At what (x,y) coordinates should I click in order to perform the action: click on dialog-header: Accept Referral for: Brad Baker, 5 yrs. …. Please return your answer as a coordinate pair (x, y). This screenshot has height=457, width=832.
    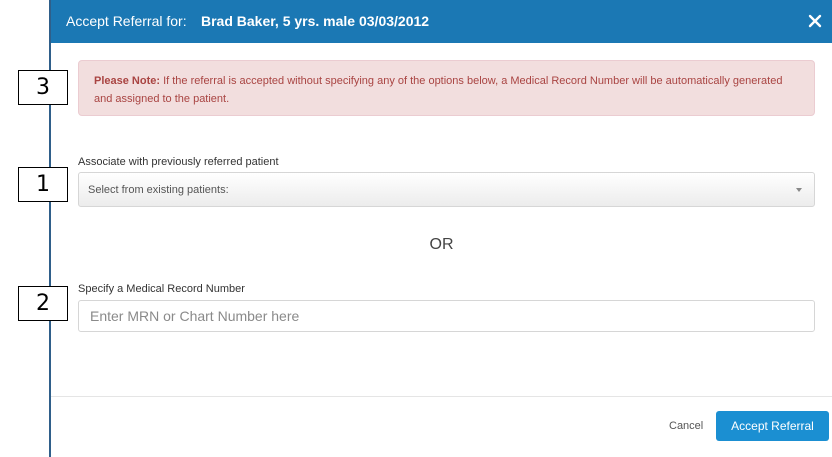
    Looking at the image, I should click on (441, 21).